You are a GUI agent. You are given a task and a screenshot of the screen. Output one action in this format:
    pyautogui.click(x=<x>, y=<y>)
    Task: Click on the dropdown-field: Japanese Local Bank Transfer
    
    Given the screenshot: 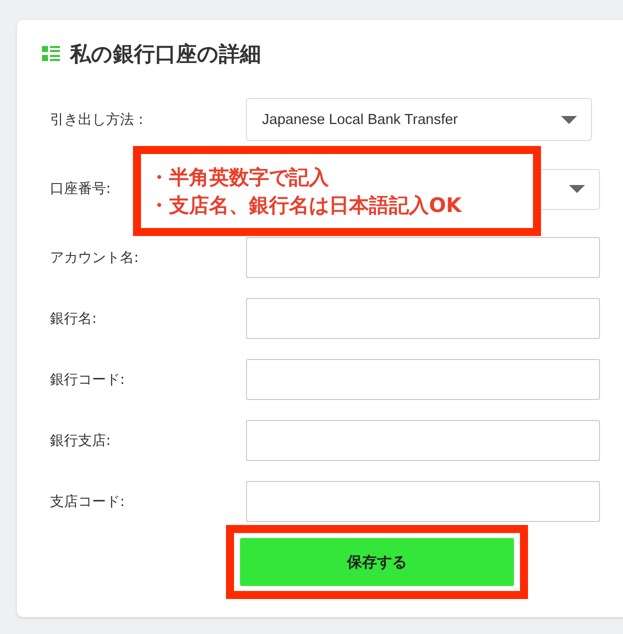 What is the action you would take?
    pyautogui.click(x=419, y=119)
    